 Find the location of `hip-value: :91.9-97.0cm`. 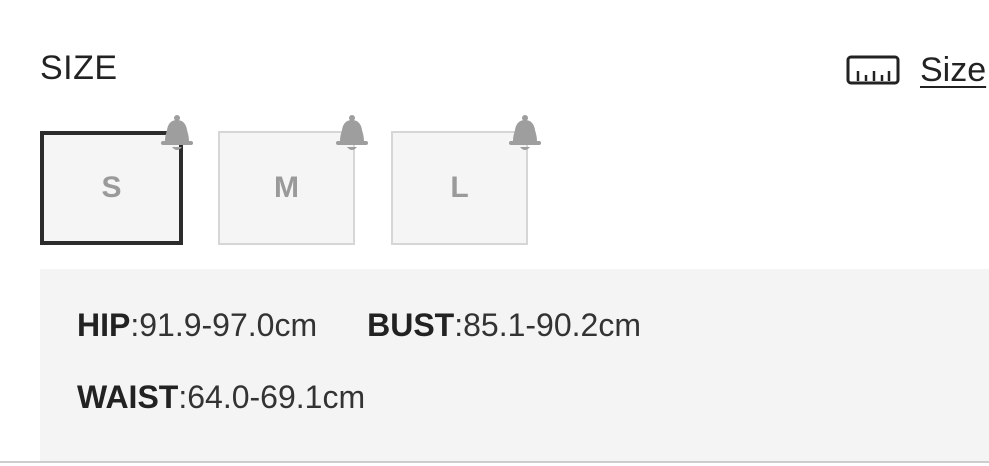

hip-value: :91.9-97.0cm is located at coordinates (224, 325).